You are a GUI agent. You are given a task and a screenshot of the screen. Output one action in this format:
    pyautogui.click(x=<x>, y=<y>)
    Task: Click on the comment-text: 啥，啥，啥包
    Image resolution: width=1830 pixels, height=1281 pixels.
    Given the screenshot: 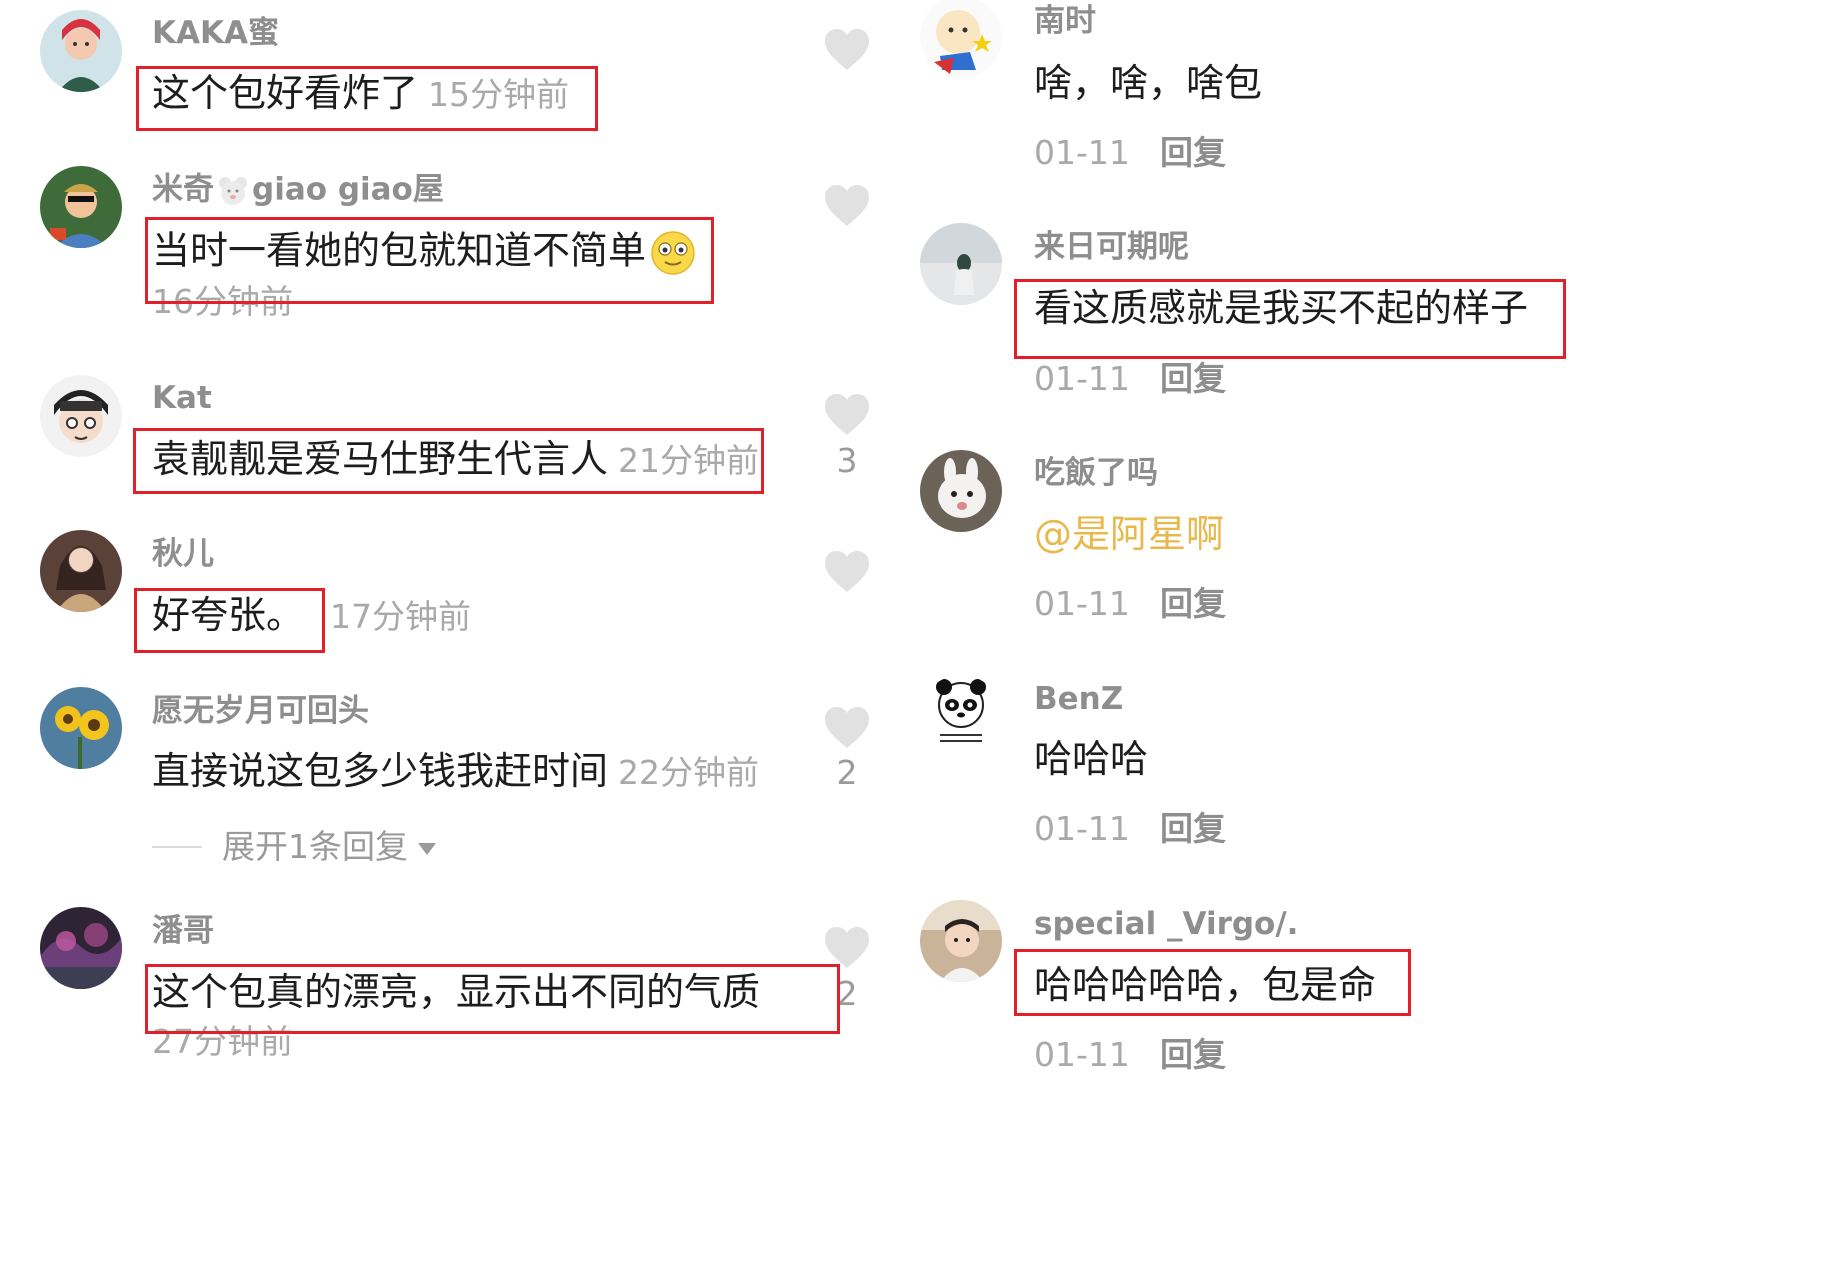 What is the action you would take?
    pyautogui.click(x=1148, y=83)
    